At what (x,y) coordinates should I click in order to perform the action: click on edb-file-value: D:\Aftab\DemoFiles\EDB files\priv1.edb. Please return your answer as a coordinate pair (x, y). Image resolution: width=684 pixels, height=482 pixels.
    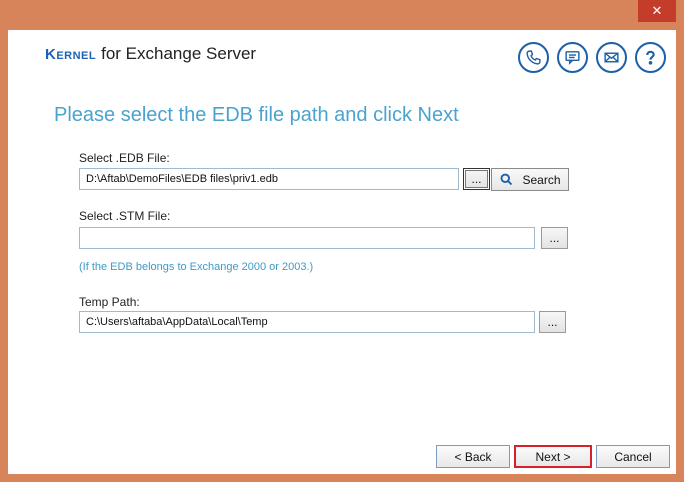
    Looking at the image, I should click on (182, 179).